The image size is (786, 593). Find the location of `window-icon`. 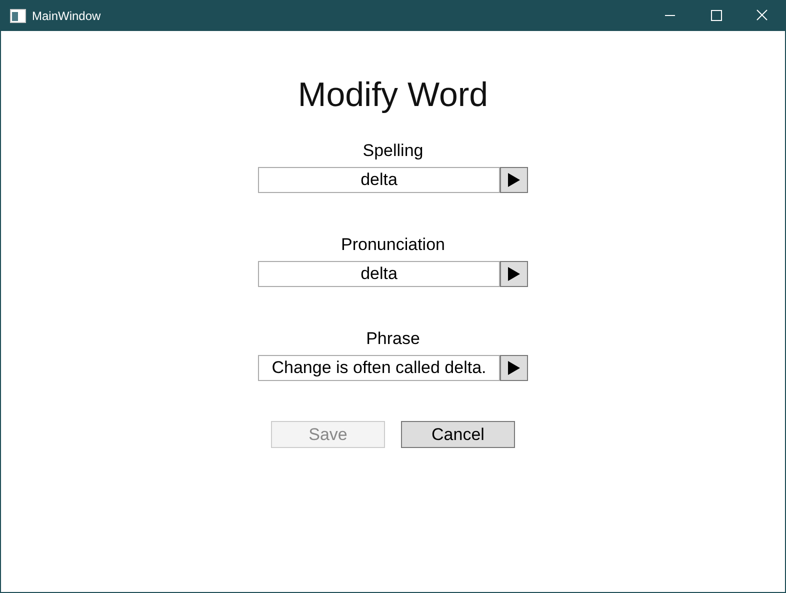

window-icon is located at coordinates (18, 15).